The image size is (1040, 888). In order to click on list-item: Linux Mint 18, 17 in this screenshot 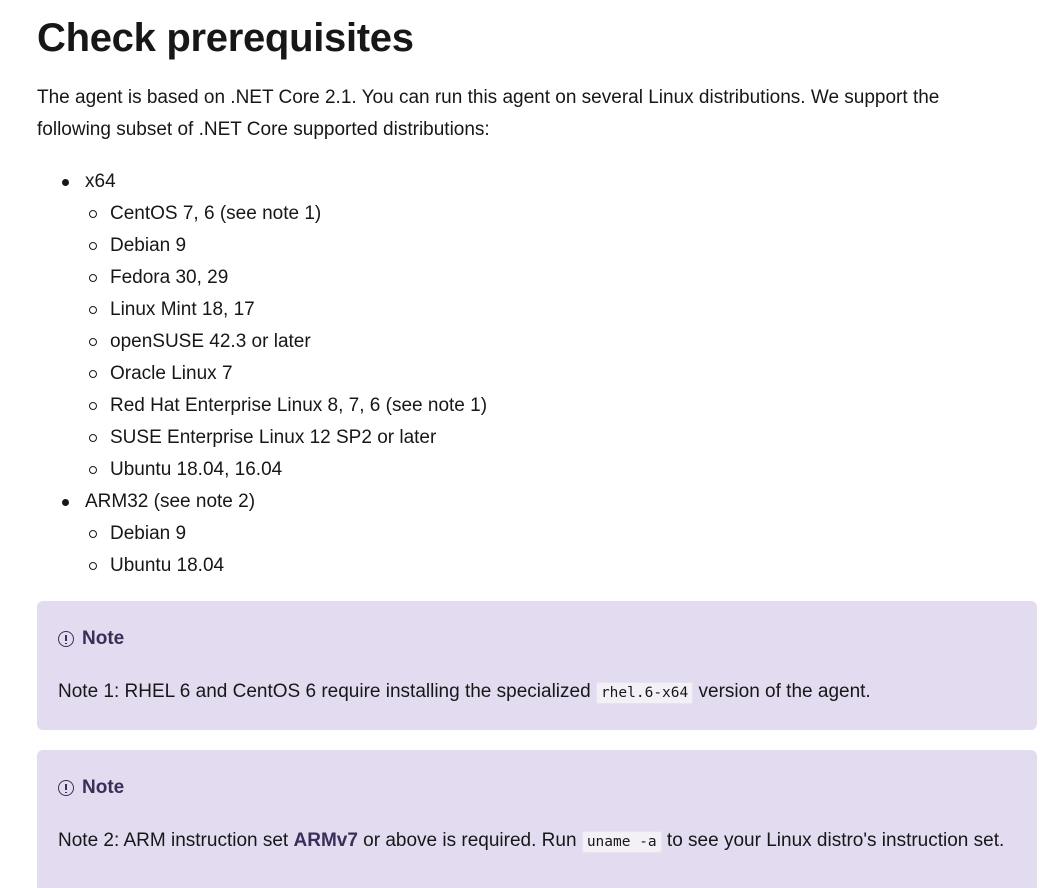, I will do `click(288, 310)`.